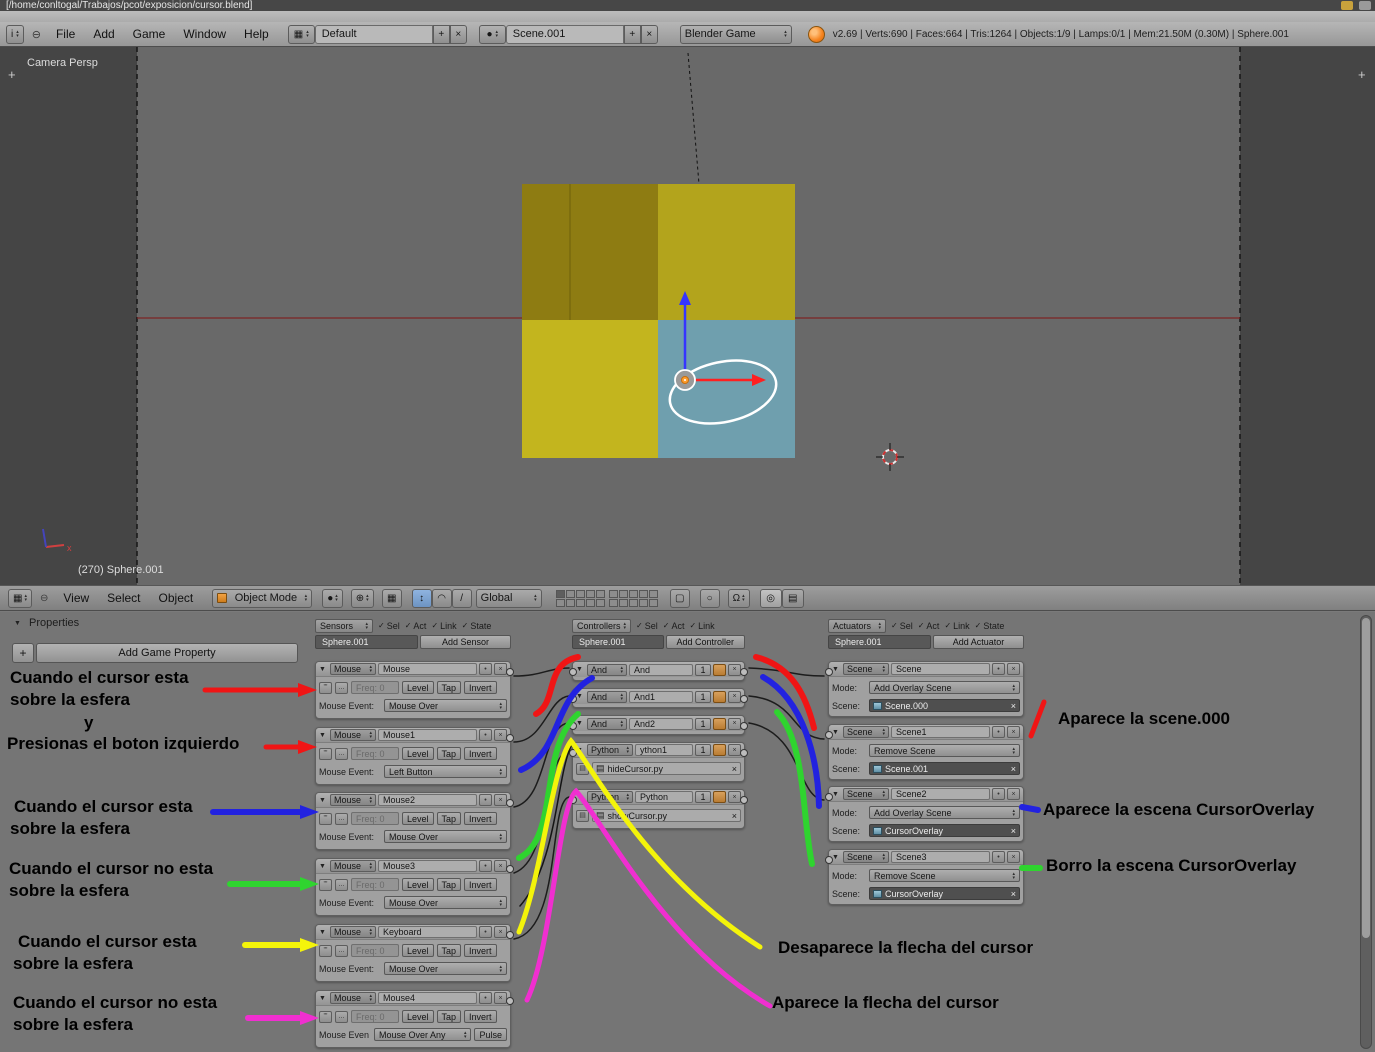 This screenshot has height=1052, width=1375. What do you see at coordinates (508, 598) in the screenshot?
I see `transform-orientation-dropdown: Global ▴ ▾` at bounding box center [508, 598].